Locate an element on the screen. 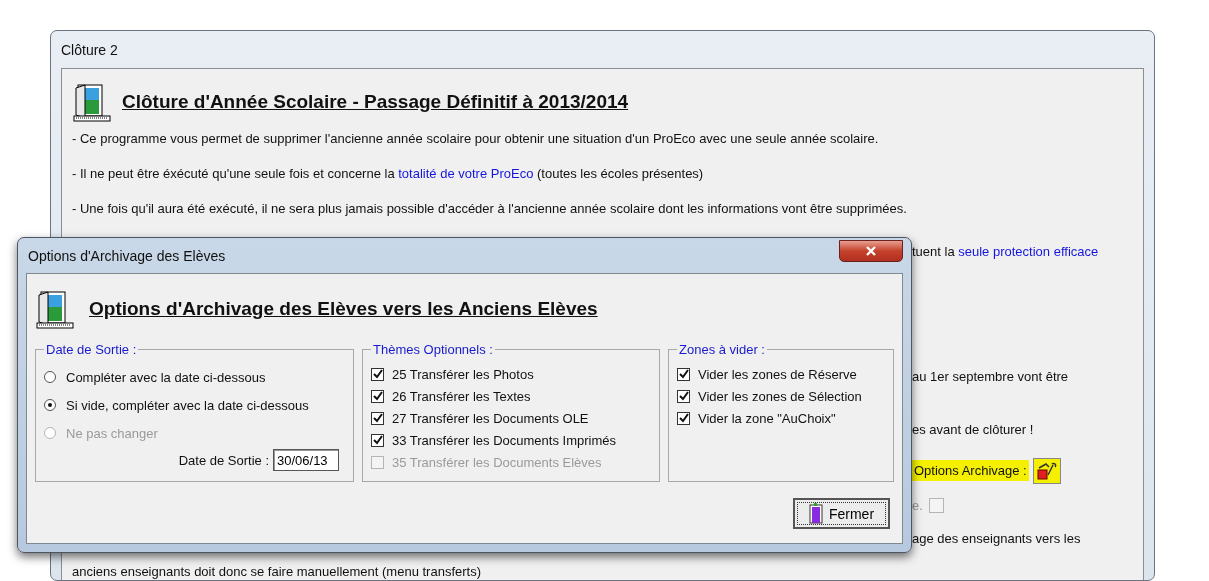 The height and width of the screenshot is (581, 1209). close-icon is located at coordinates (871, 250).